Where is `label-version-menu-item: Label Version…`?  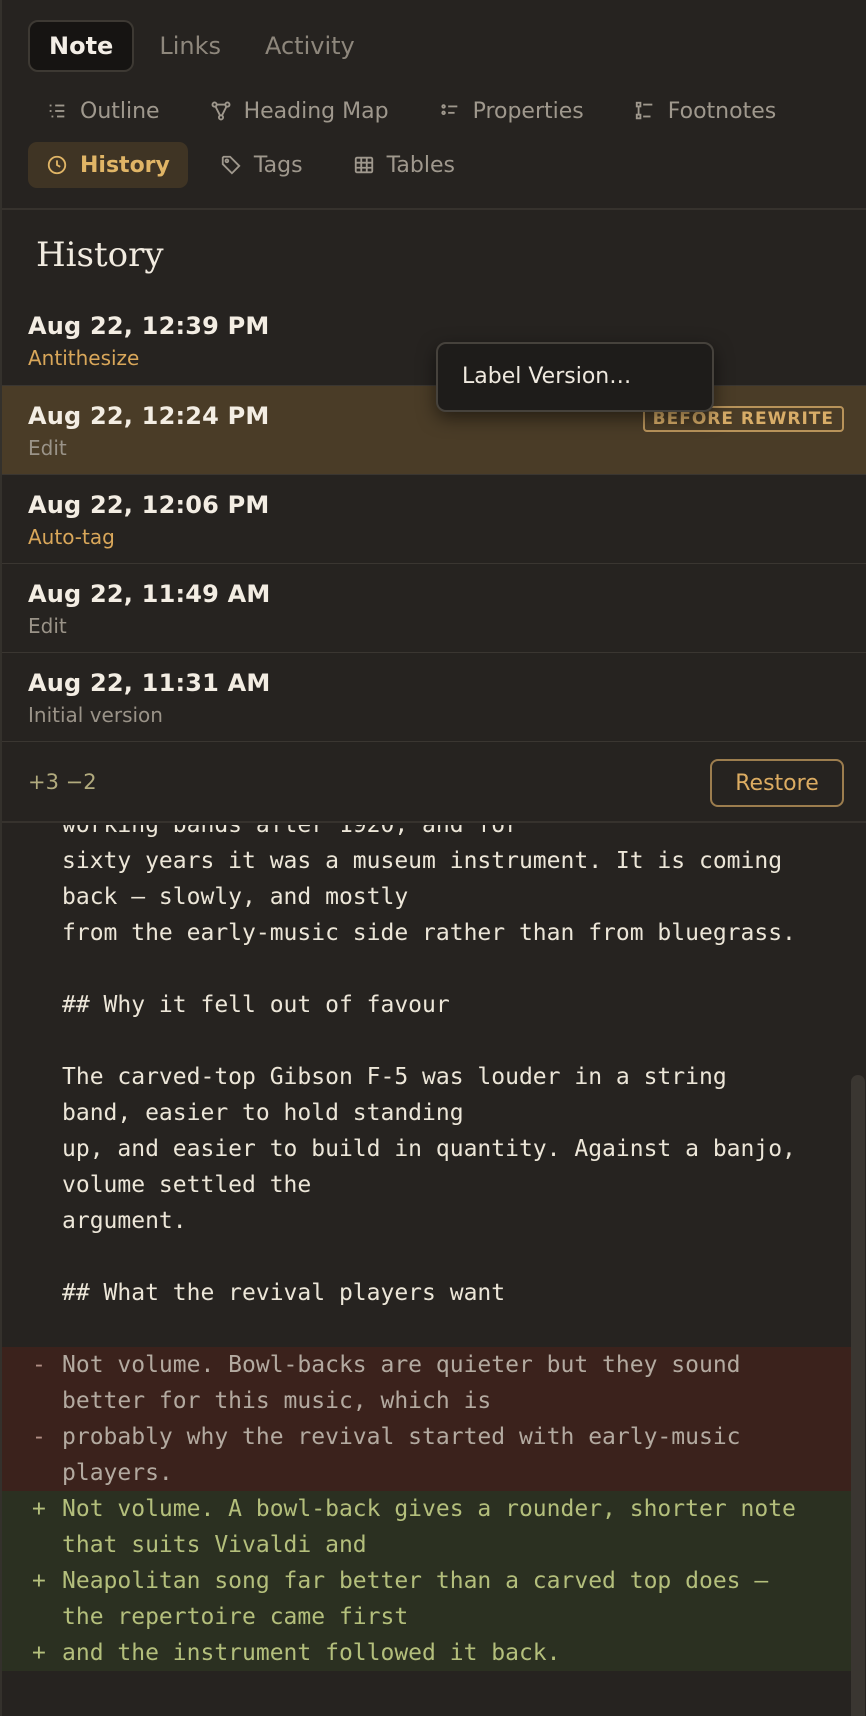
label-version-menu-item: Label Version… is located at coordinates (546, 376).